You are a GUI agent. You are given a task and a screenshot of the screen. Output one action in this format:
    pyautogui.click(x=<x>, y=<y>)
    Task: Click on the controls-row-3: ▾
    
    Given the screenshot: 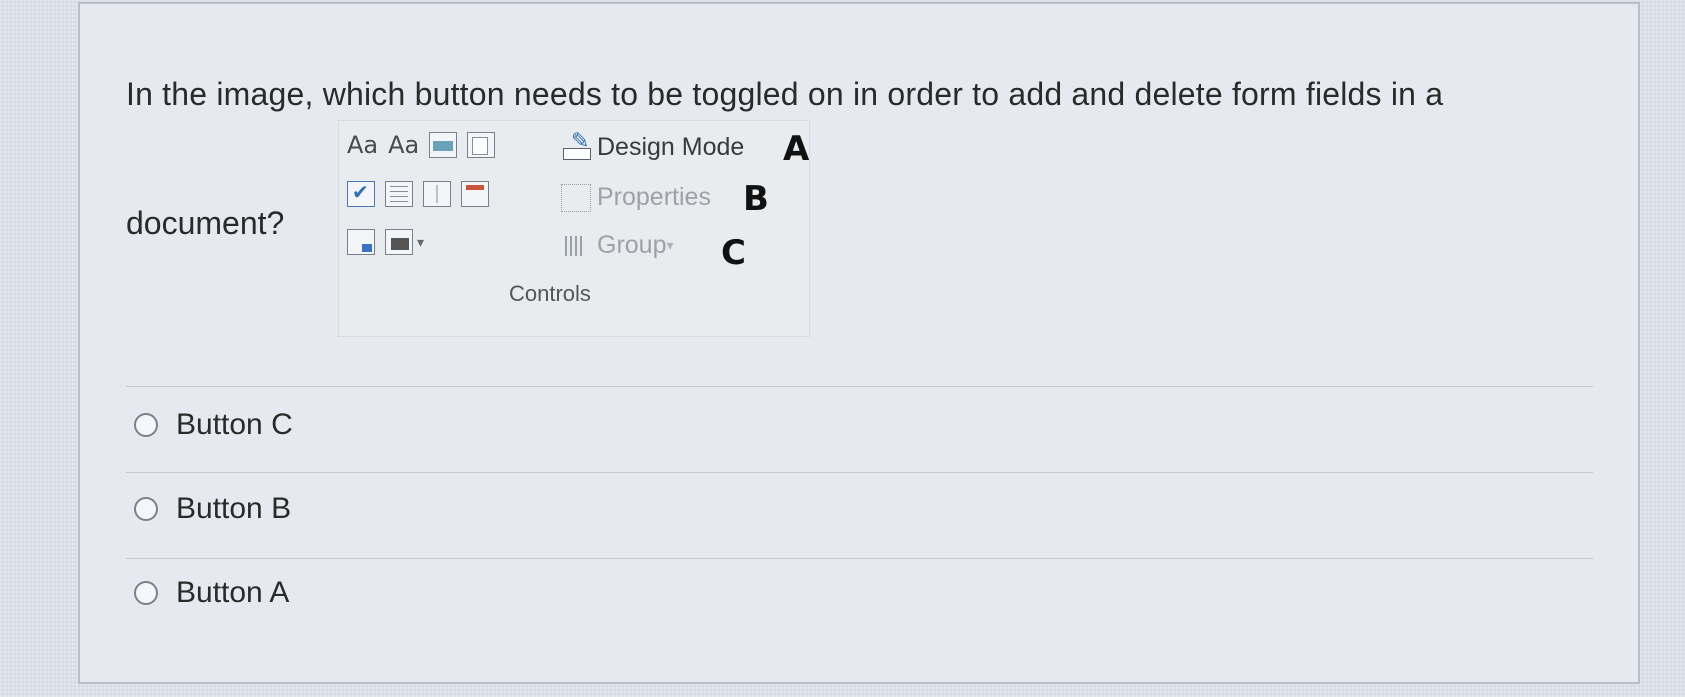 What is the action you would take?
    pyautogui.click(x=385, y=242)
    